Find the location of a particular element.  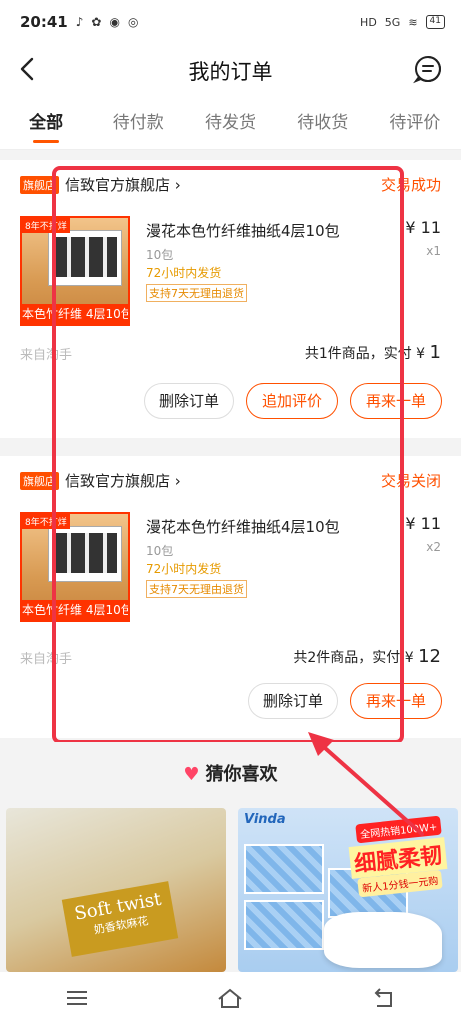

wifi-icon: ≋ is located at coordinates (413, 22).